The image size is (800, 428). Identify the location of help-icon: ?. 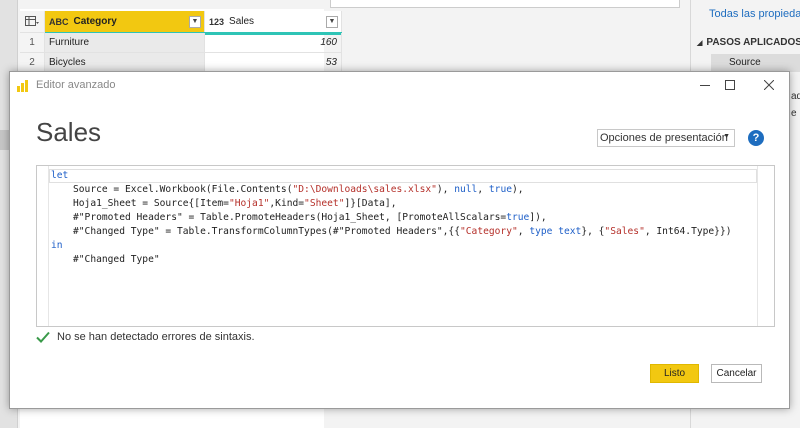
(756, 138).